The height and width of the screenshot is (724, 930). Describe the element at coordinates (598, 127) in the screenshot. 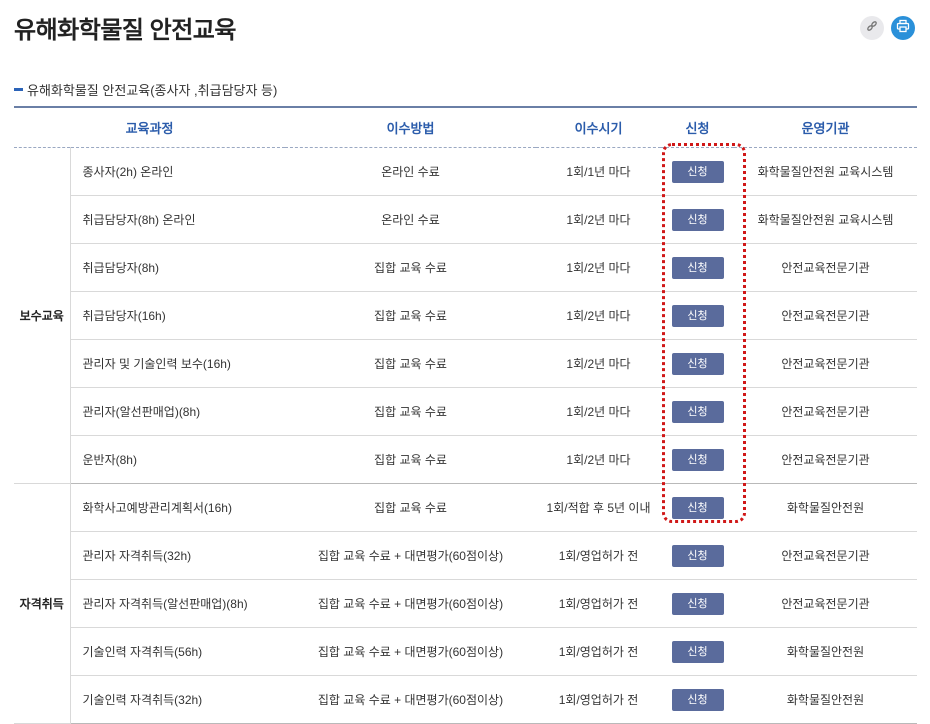

I see `header-period: 이수시기` at that location.